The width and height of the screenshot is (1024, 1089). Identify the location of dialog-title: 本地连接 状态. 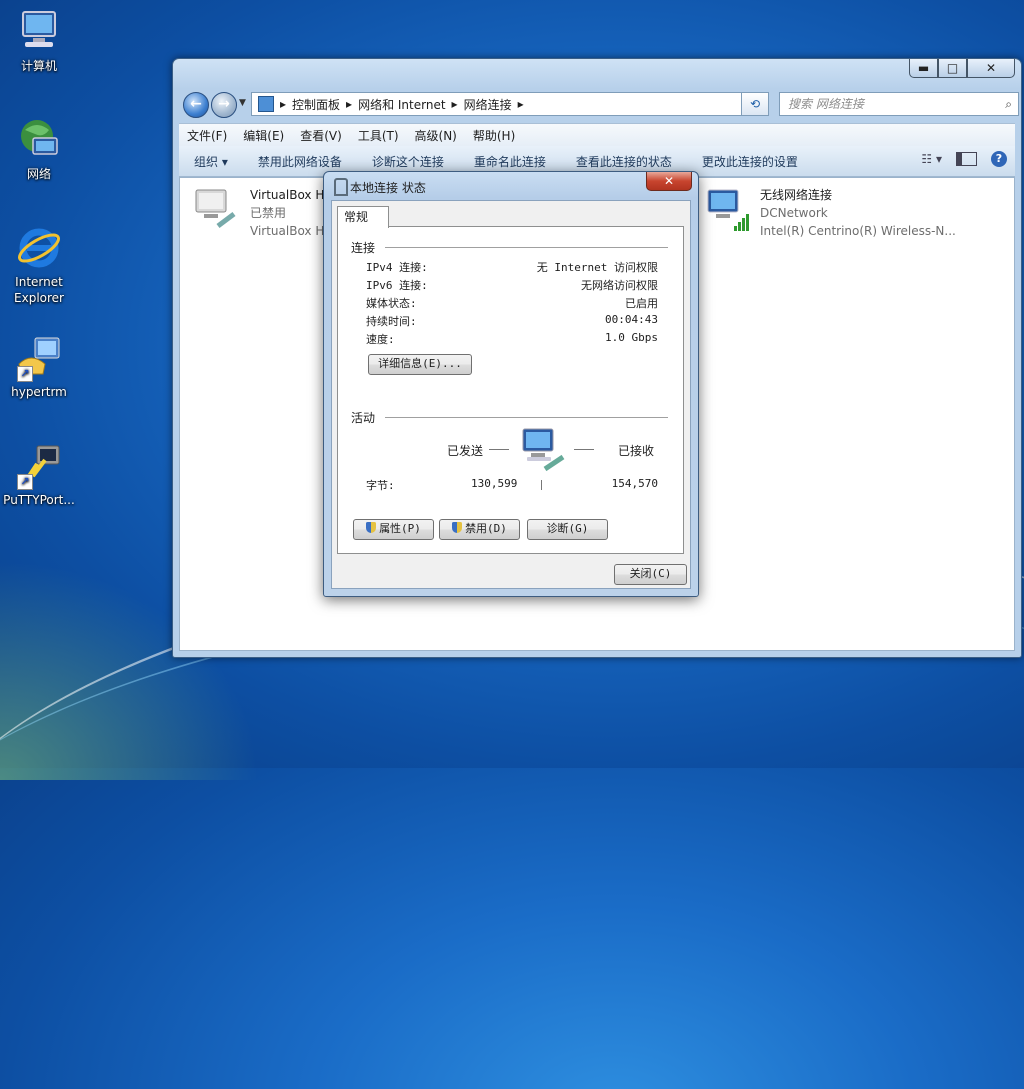
(388, 188).